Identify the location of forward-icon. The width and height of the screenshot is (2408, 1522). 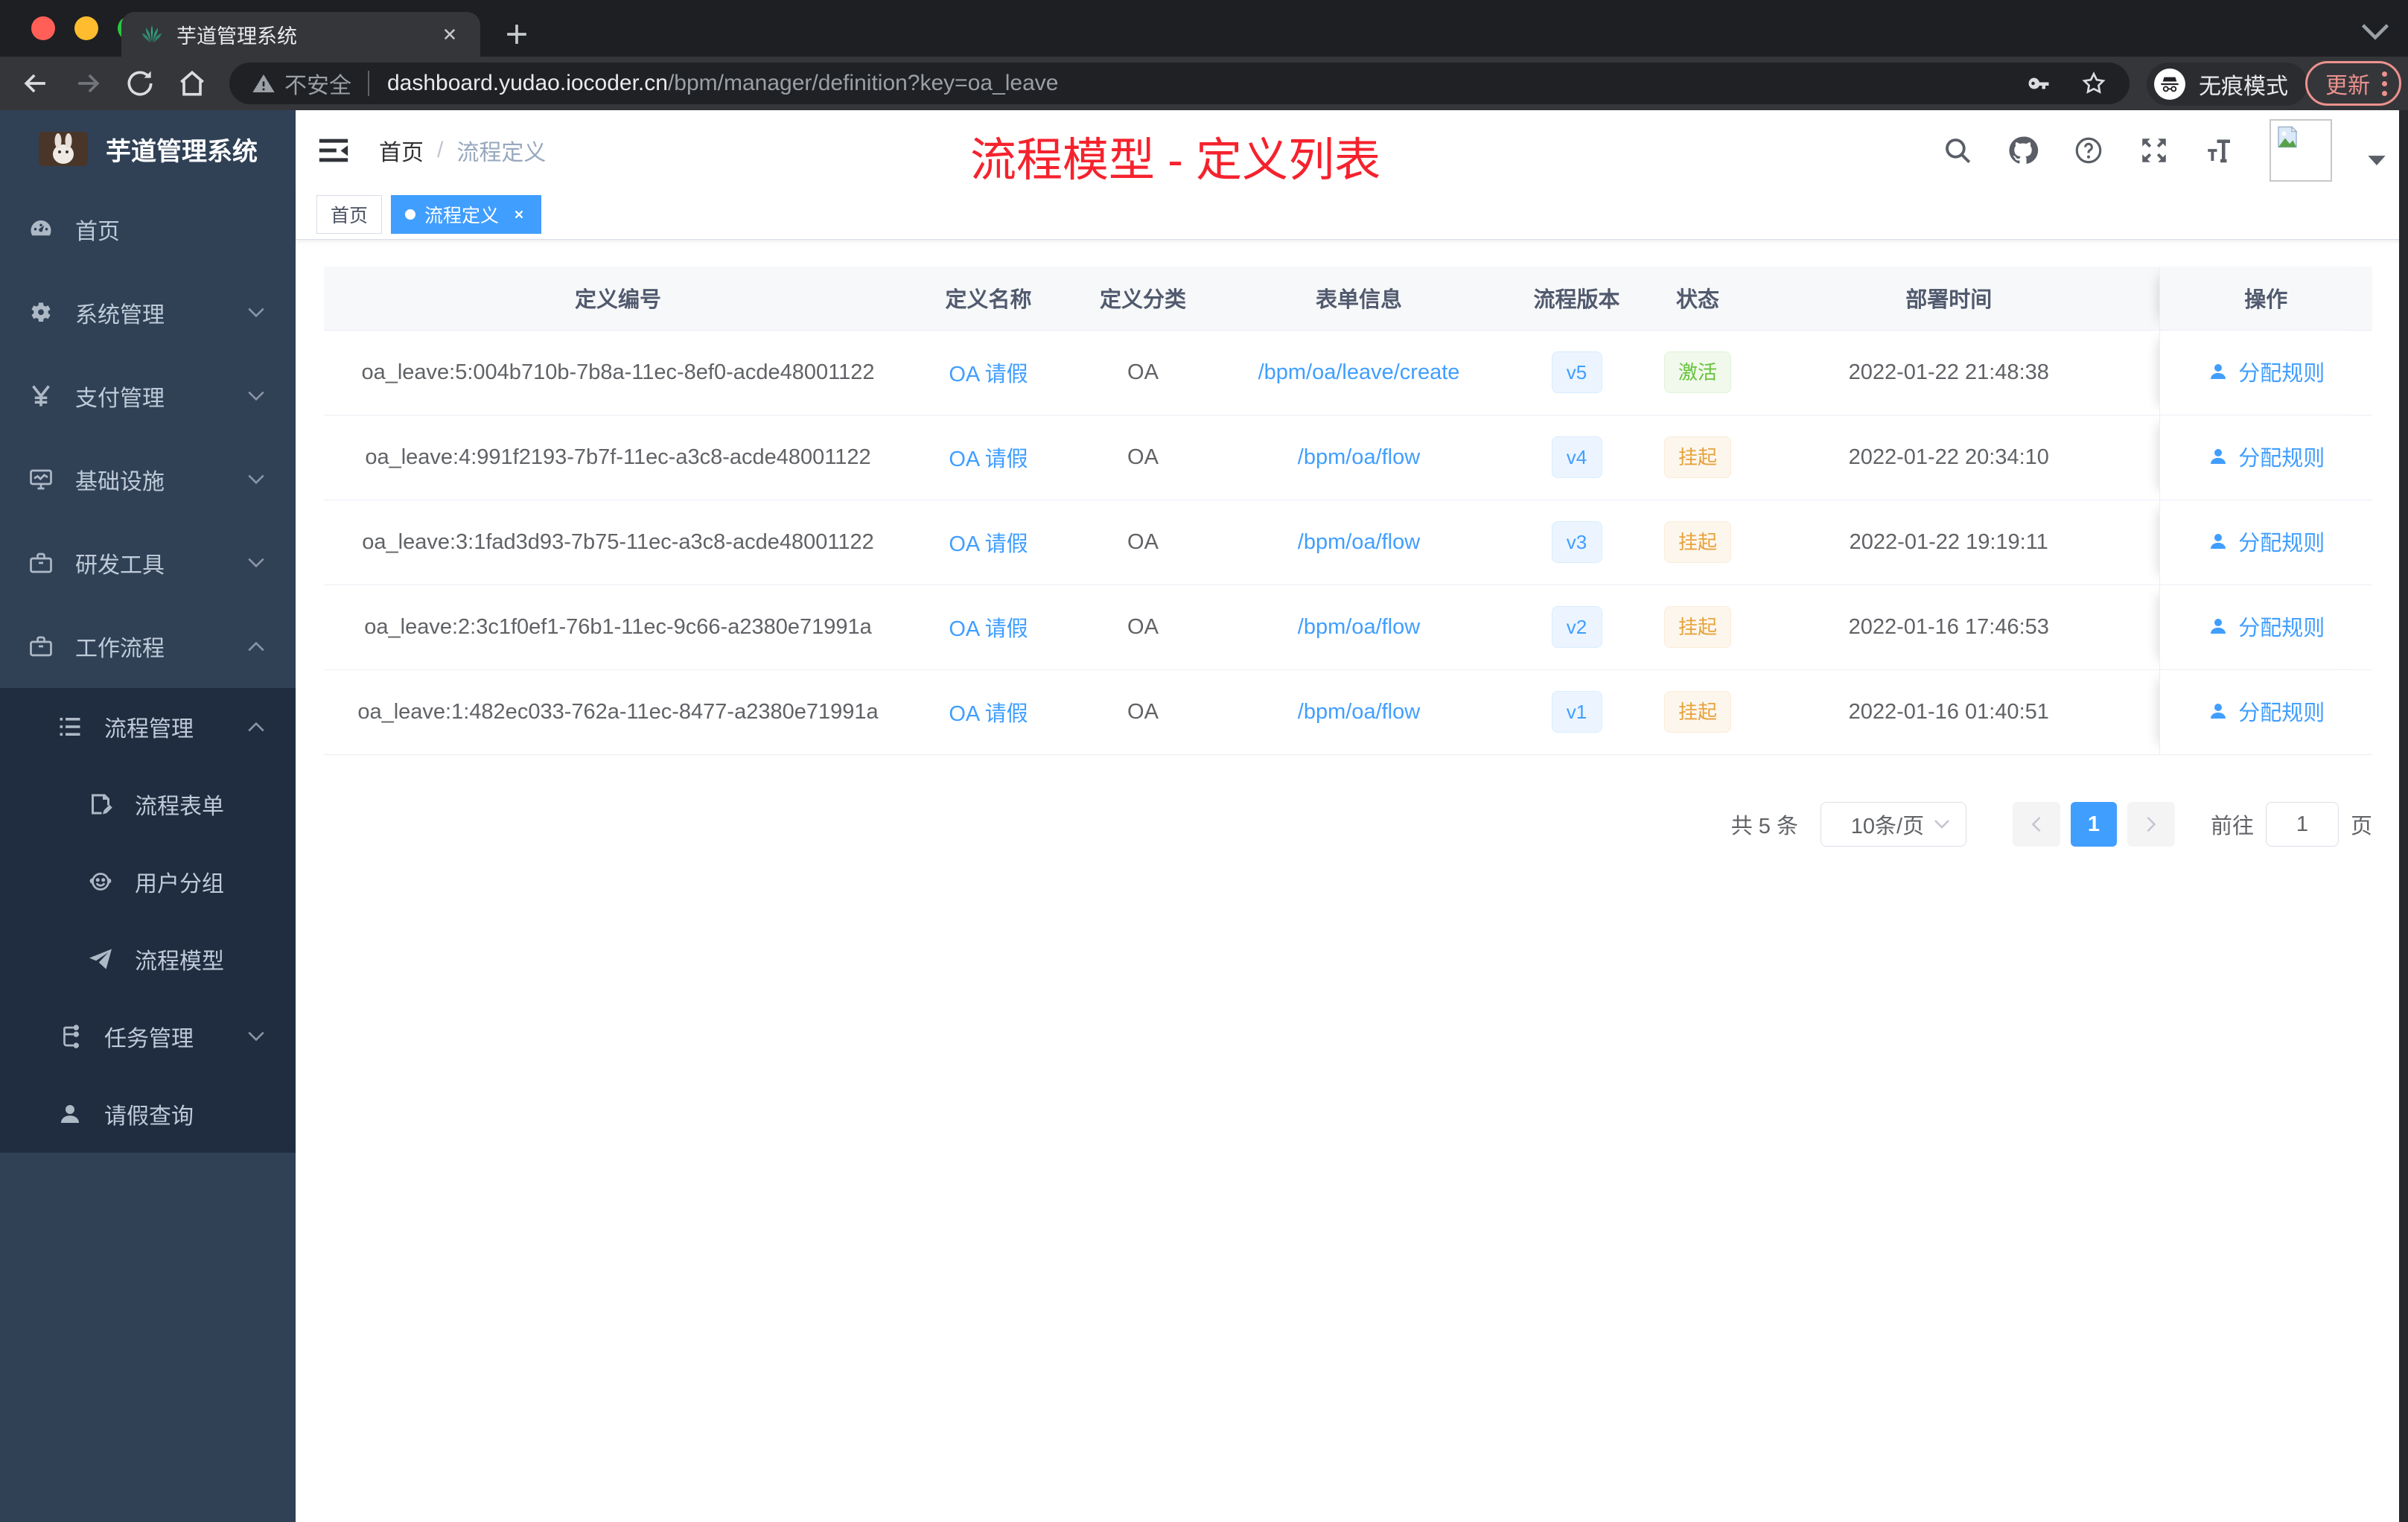
(87, 83).